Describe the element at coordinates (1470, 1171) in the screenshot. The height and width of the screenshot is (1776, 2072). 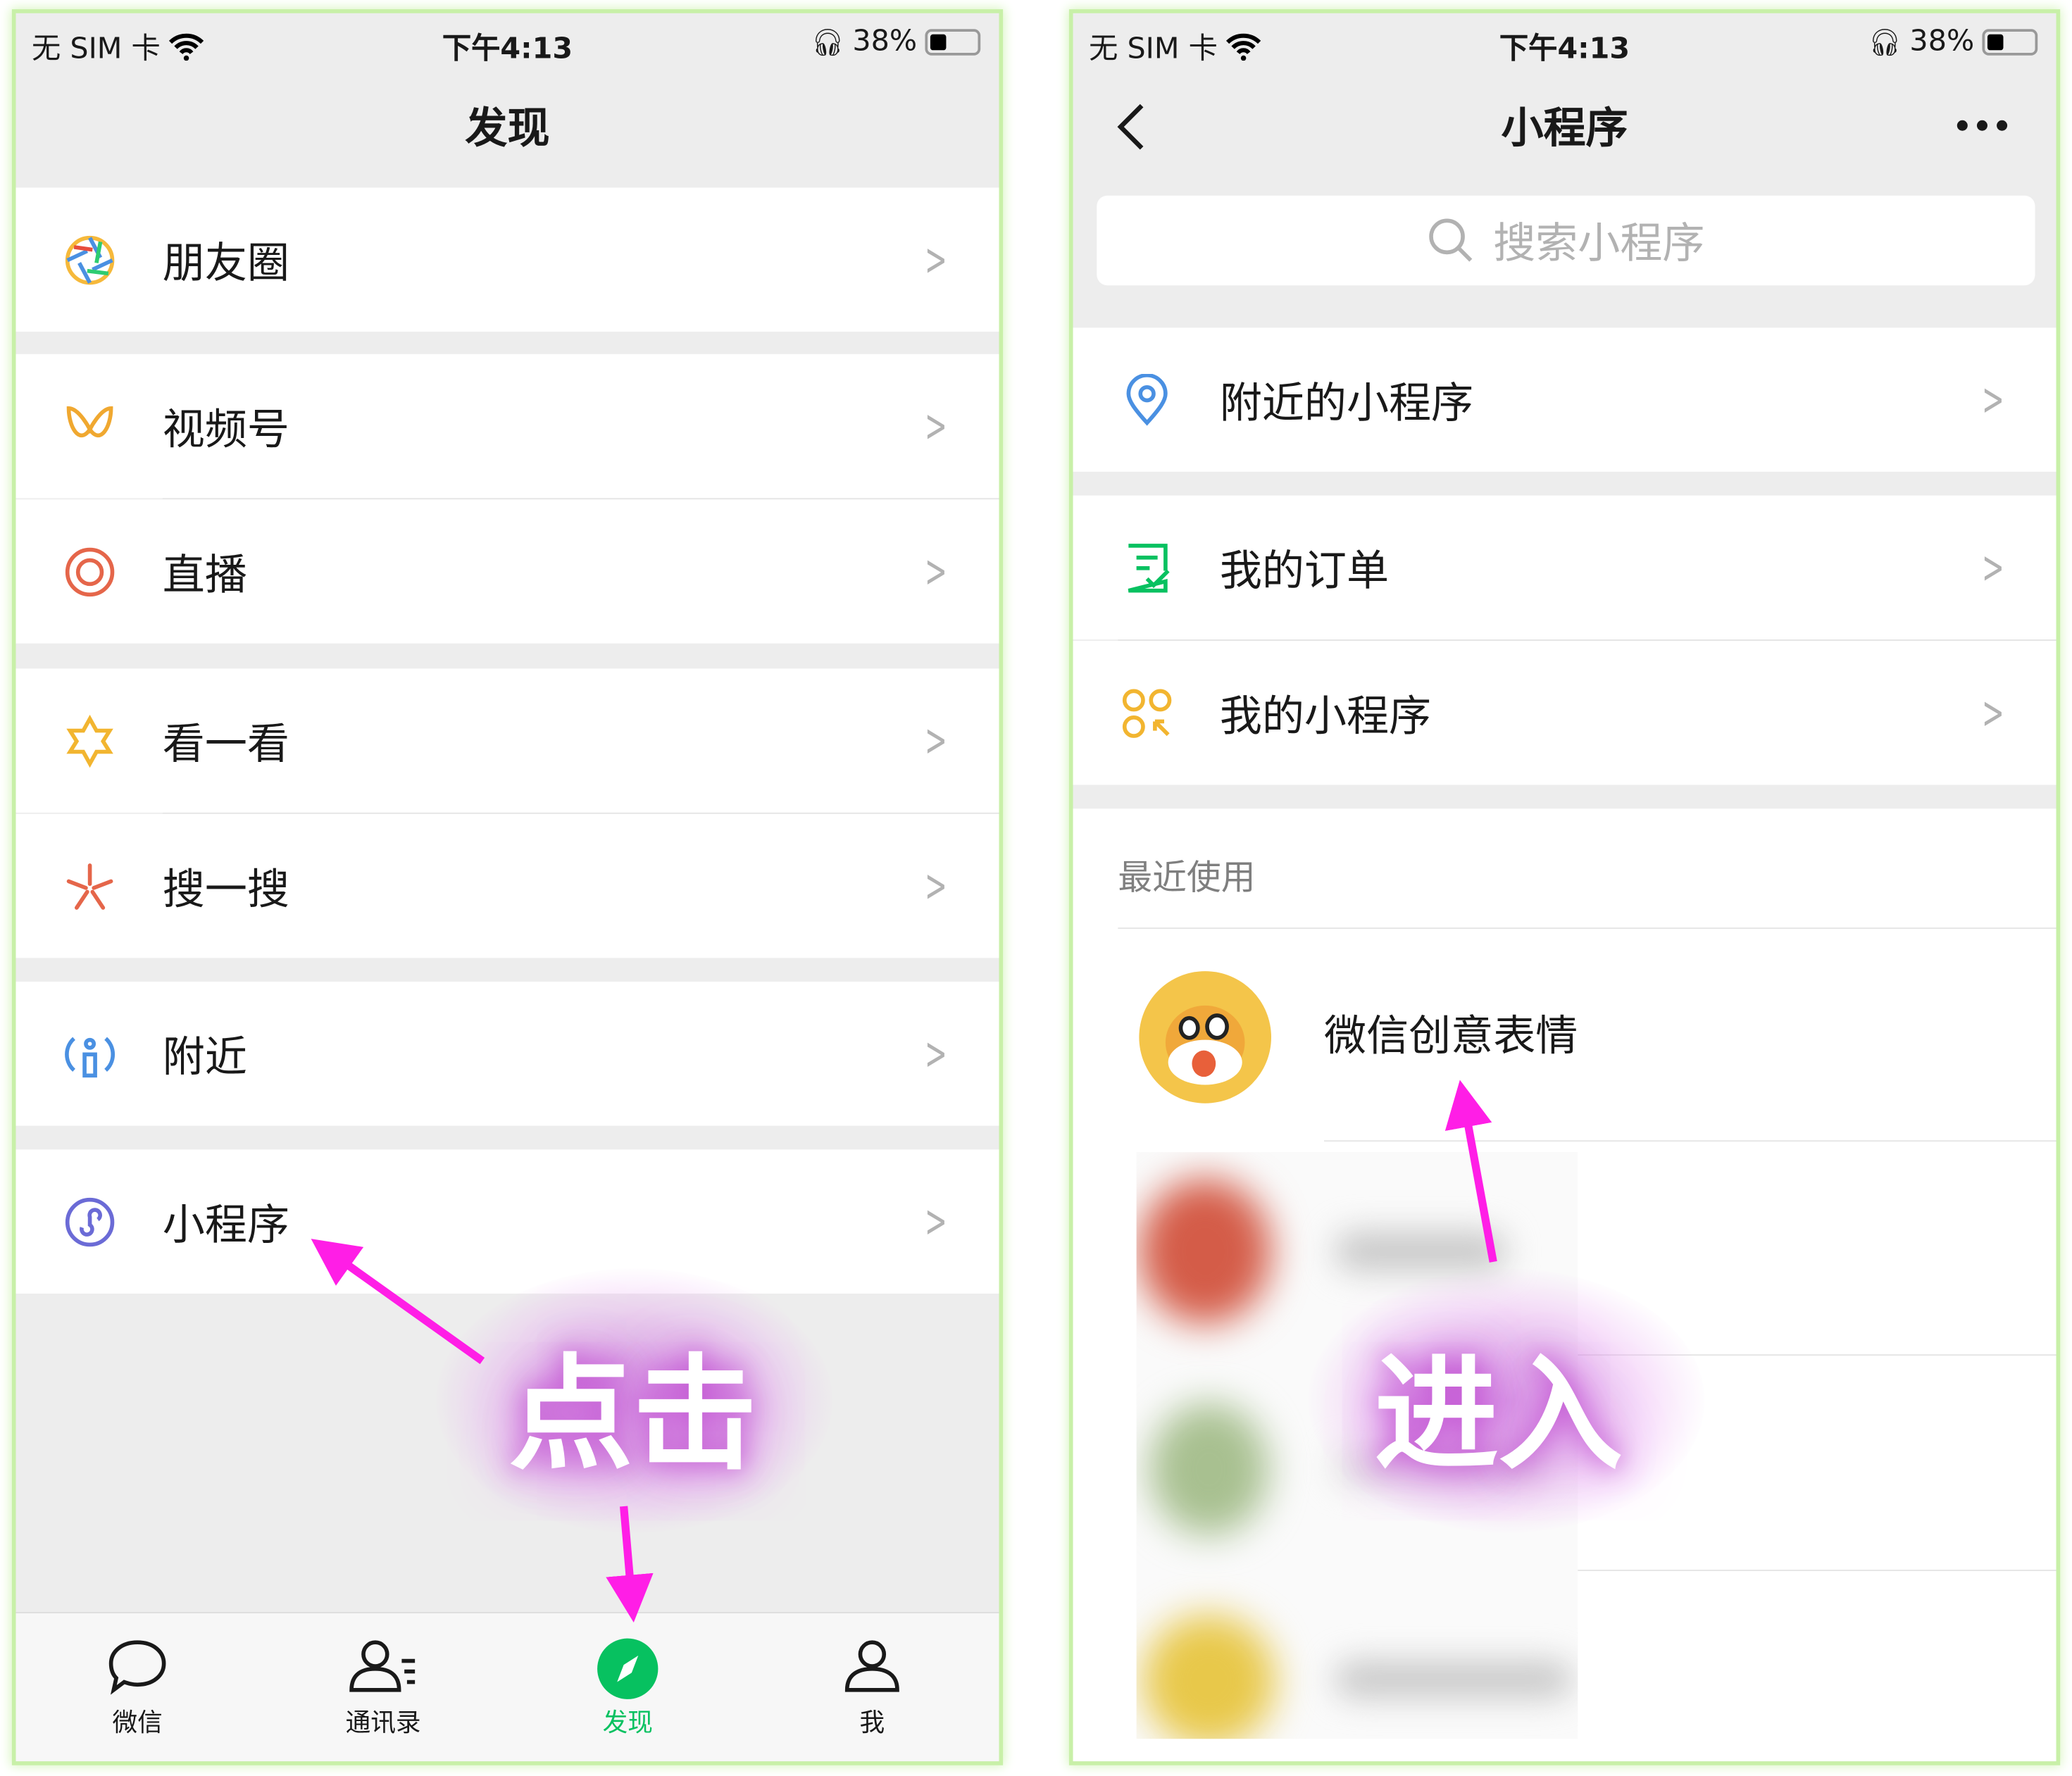
I see `arrow-to-recent-item` at that location.